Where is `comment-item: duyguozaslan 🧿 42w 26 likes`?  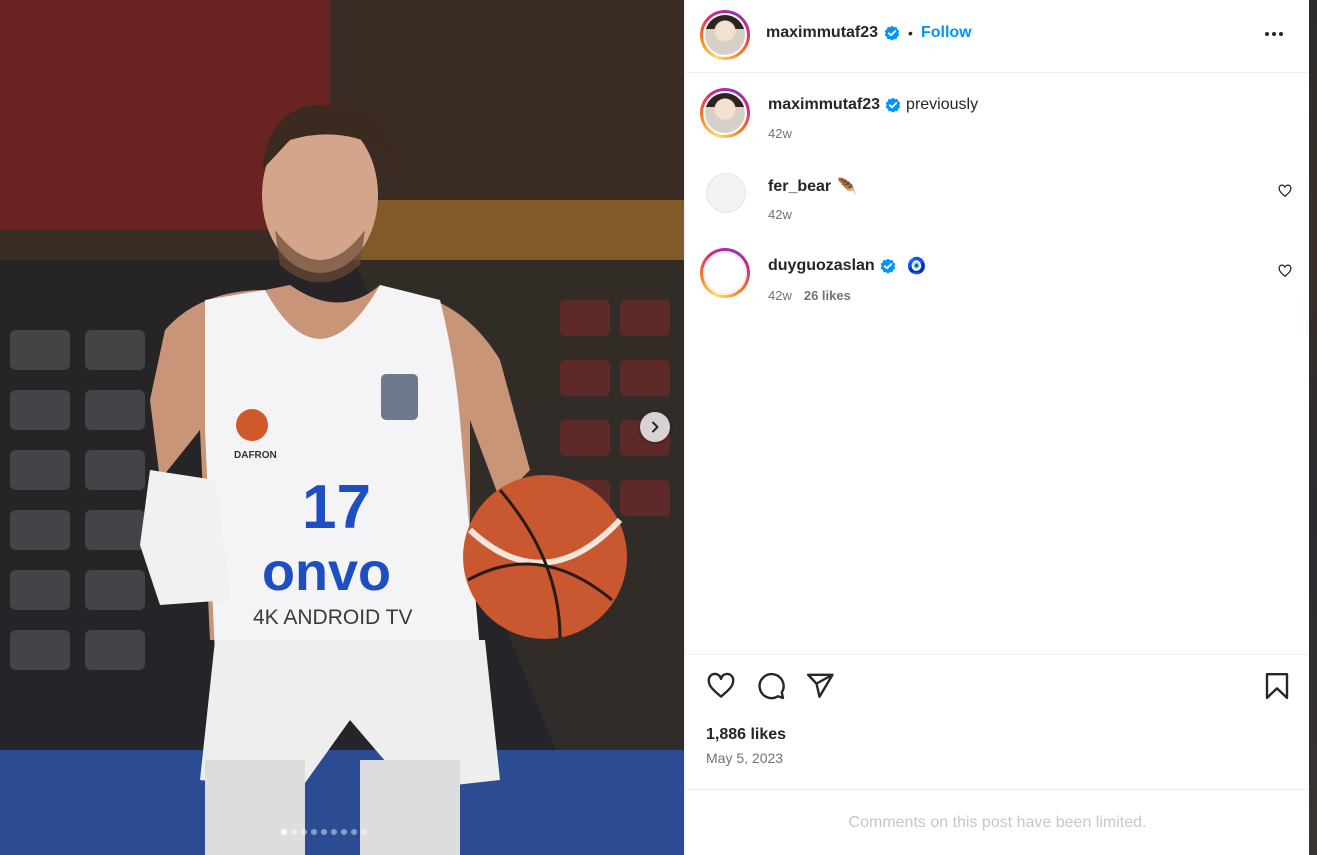
comment-item: duyguozaslan 🧿 42w 26 likes is located at coordinates (997, 278).